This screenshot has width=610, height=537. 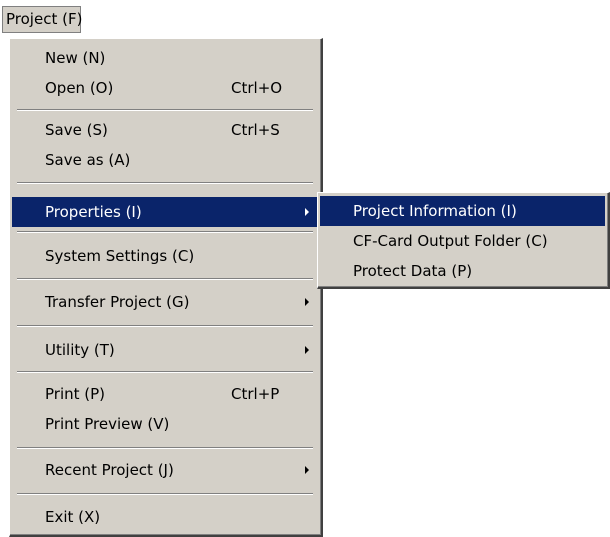 What do you see at coordinates (75, 394) in the screenshot?
I see `menu-item-label: Print (P)` at bounding box center [75, 394].